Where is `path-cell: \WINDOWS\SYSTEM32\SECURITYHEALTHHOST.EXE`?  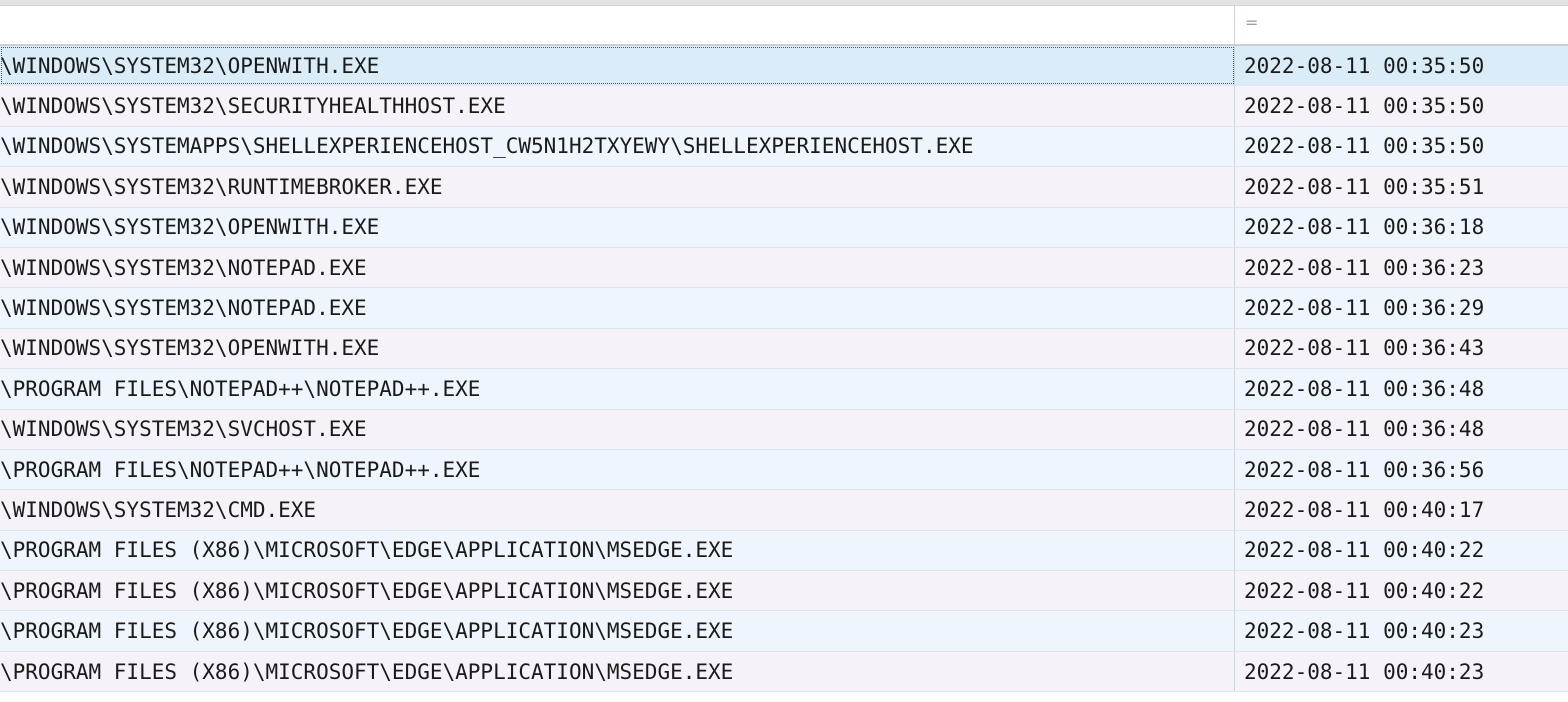
path-cell: \WINDOWS\SYSTEM32\SECURITYHEALTHHOST.EXE is located at coordinates (617, 106).